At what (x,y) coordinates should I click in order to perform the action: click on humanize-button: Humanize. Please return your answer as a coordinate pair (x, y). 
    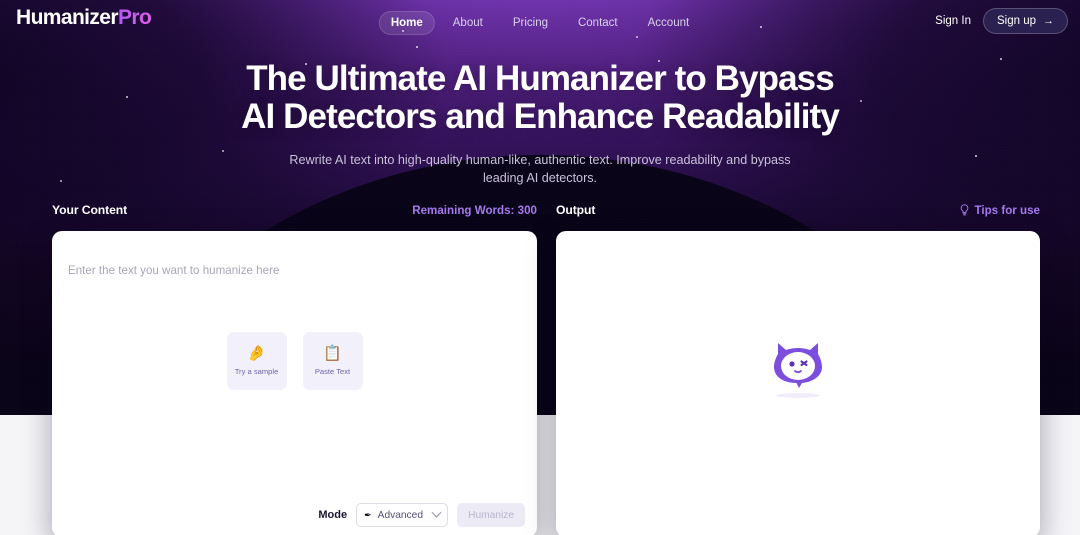
    Looking at the image, I should click on (491, 515).